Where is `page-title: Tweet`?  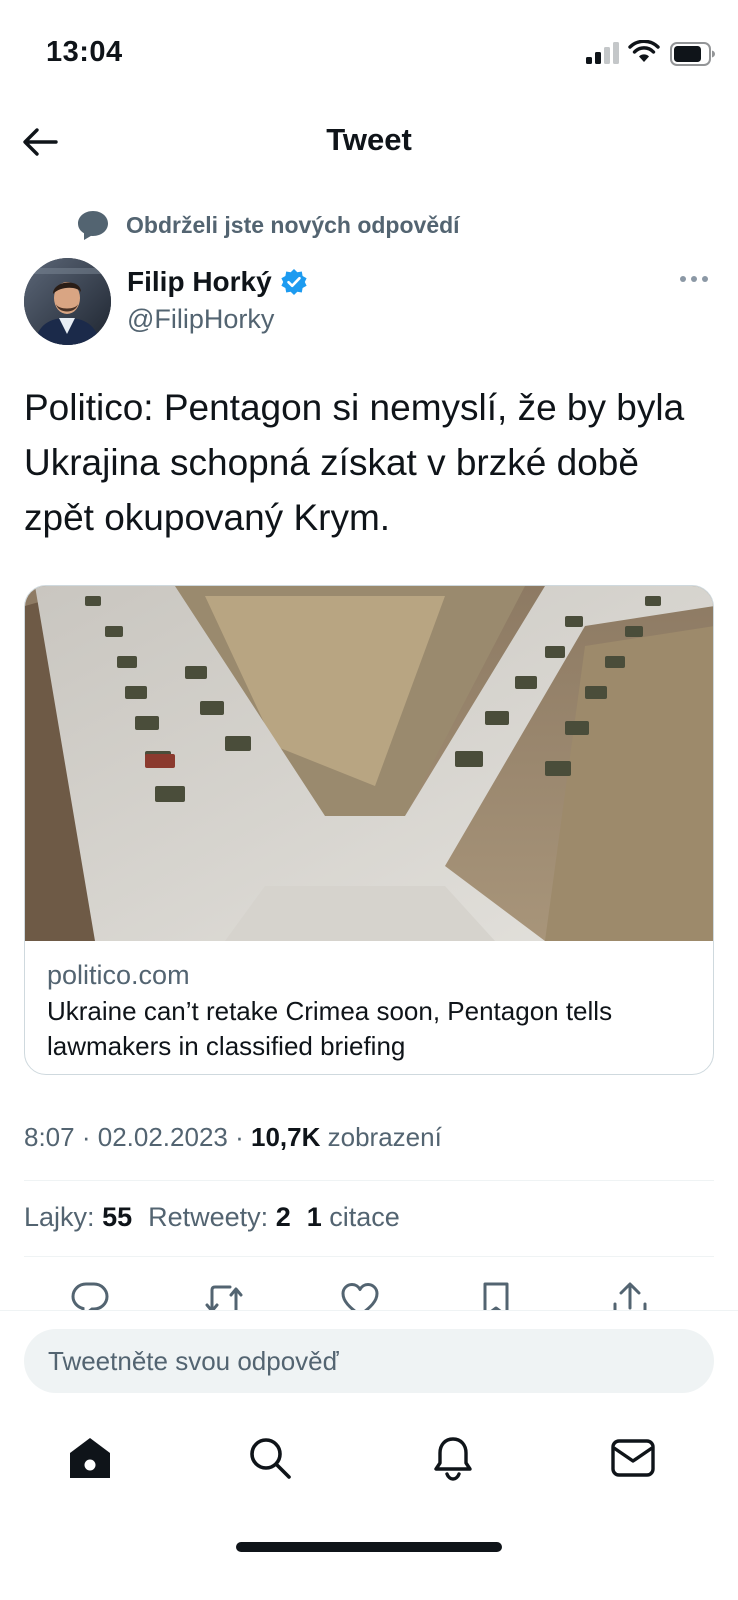 page-title: Tweet is located at coordinates (369, 139).